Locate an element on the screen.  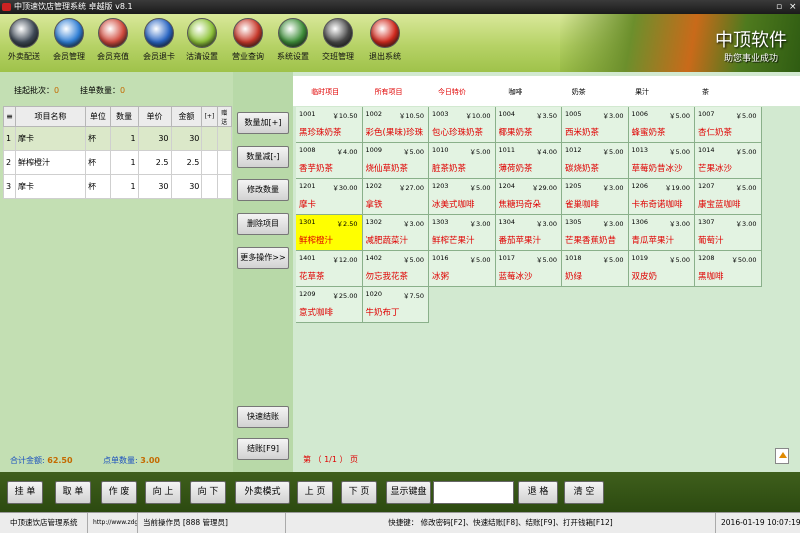
menu-item-price: ￥10.50 is located at coordinates (411, 116).